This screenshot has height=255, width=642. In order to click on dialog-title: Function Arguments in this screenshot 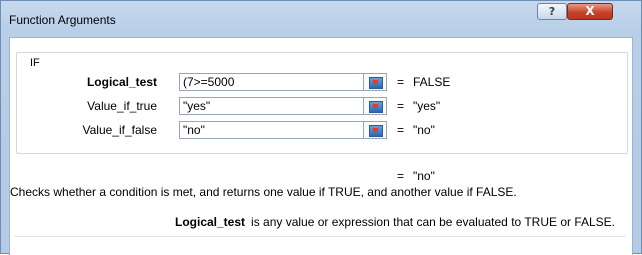, I will do `click(62, 20)`.